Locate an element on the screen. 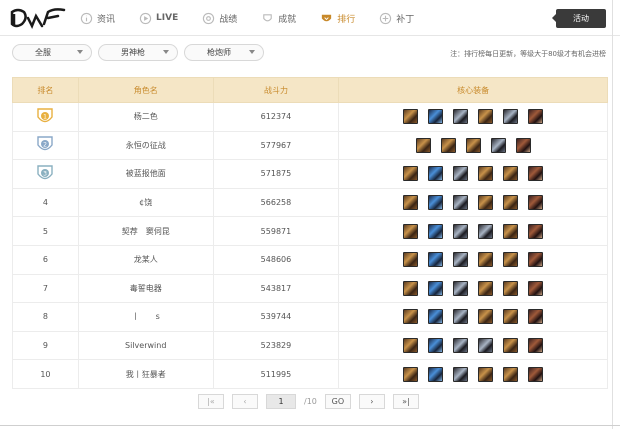 The height and width of the screenshot is (429, 620). nav-item-ranking: 排行 is located at coordinates (337, 18).